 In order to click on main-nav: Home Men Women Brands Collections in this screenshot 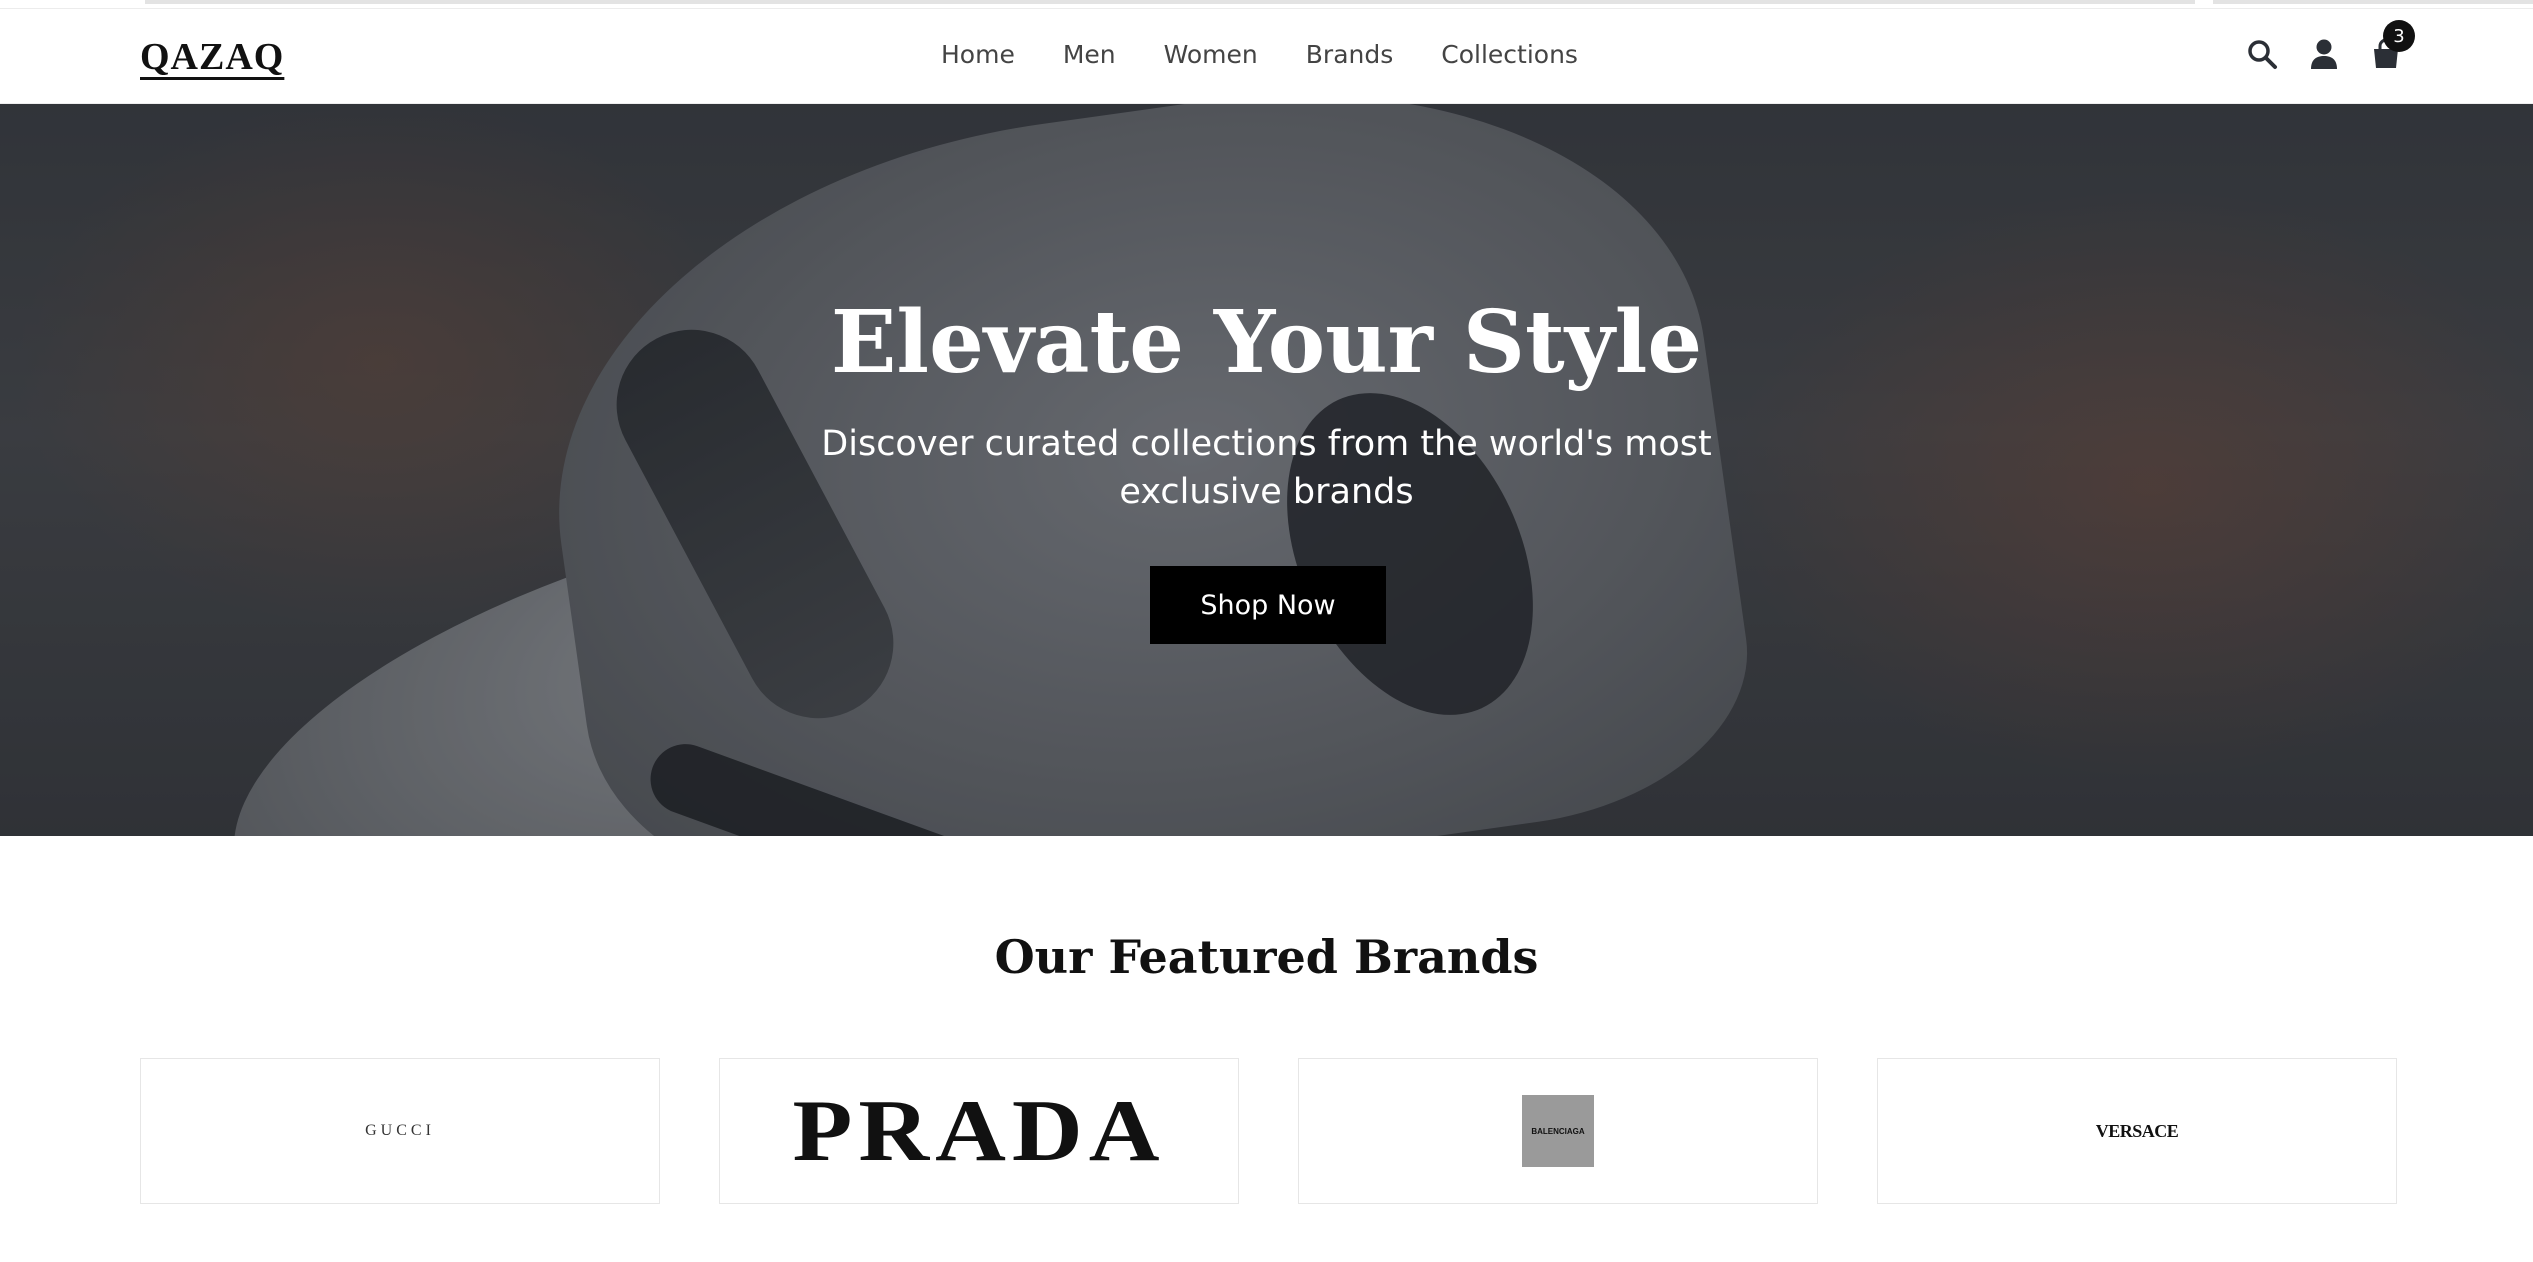, I will do `click(1283, 54)`.